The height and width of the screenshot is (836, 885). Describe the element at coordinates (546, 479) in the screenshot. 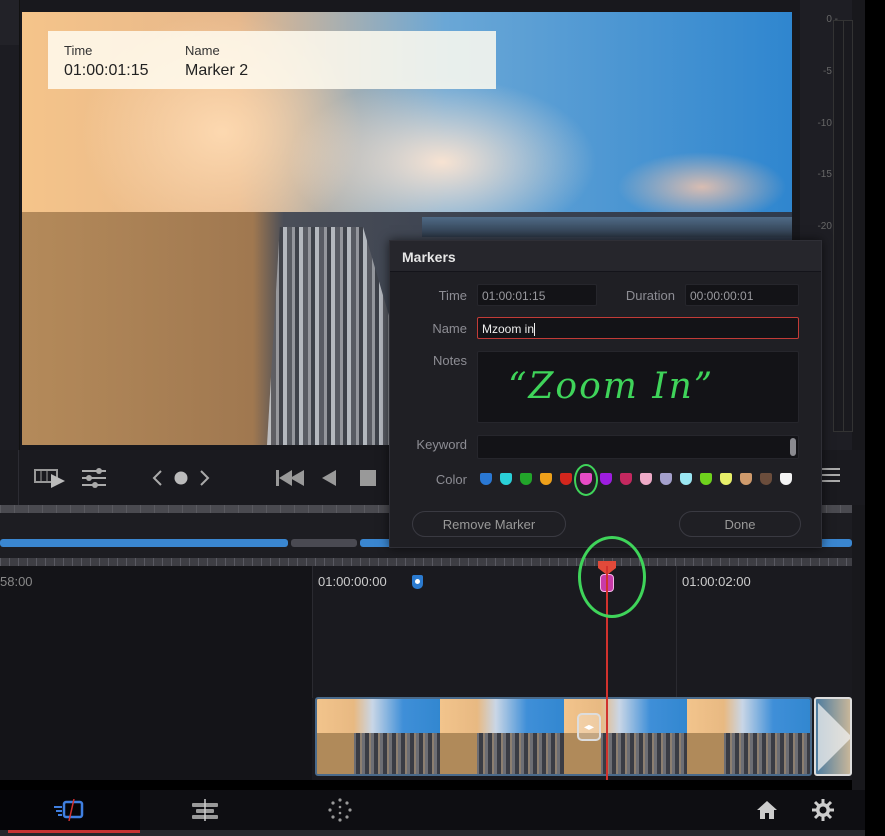

I see `color-swatch-yellow` at that location.